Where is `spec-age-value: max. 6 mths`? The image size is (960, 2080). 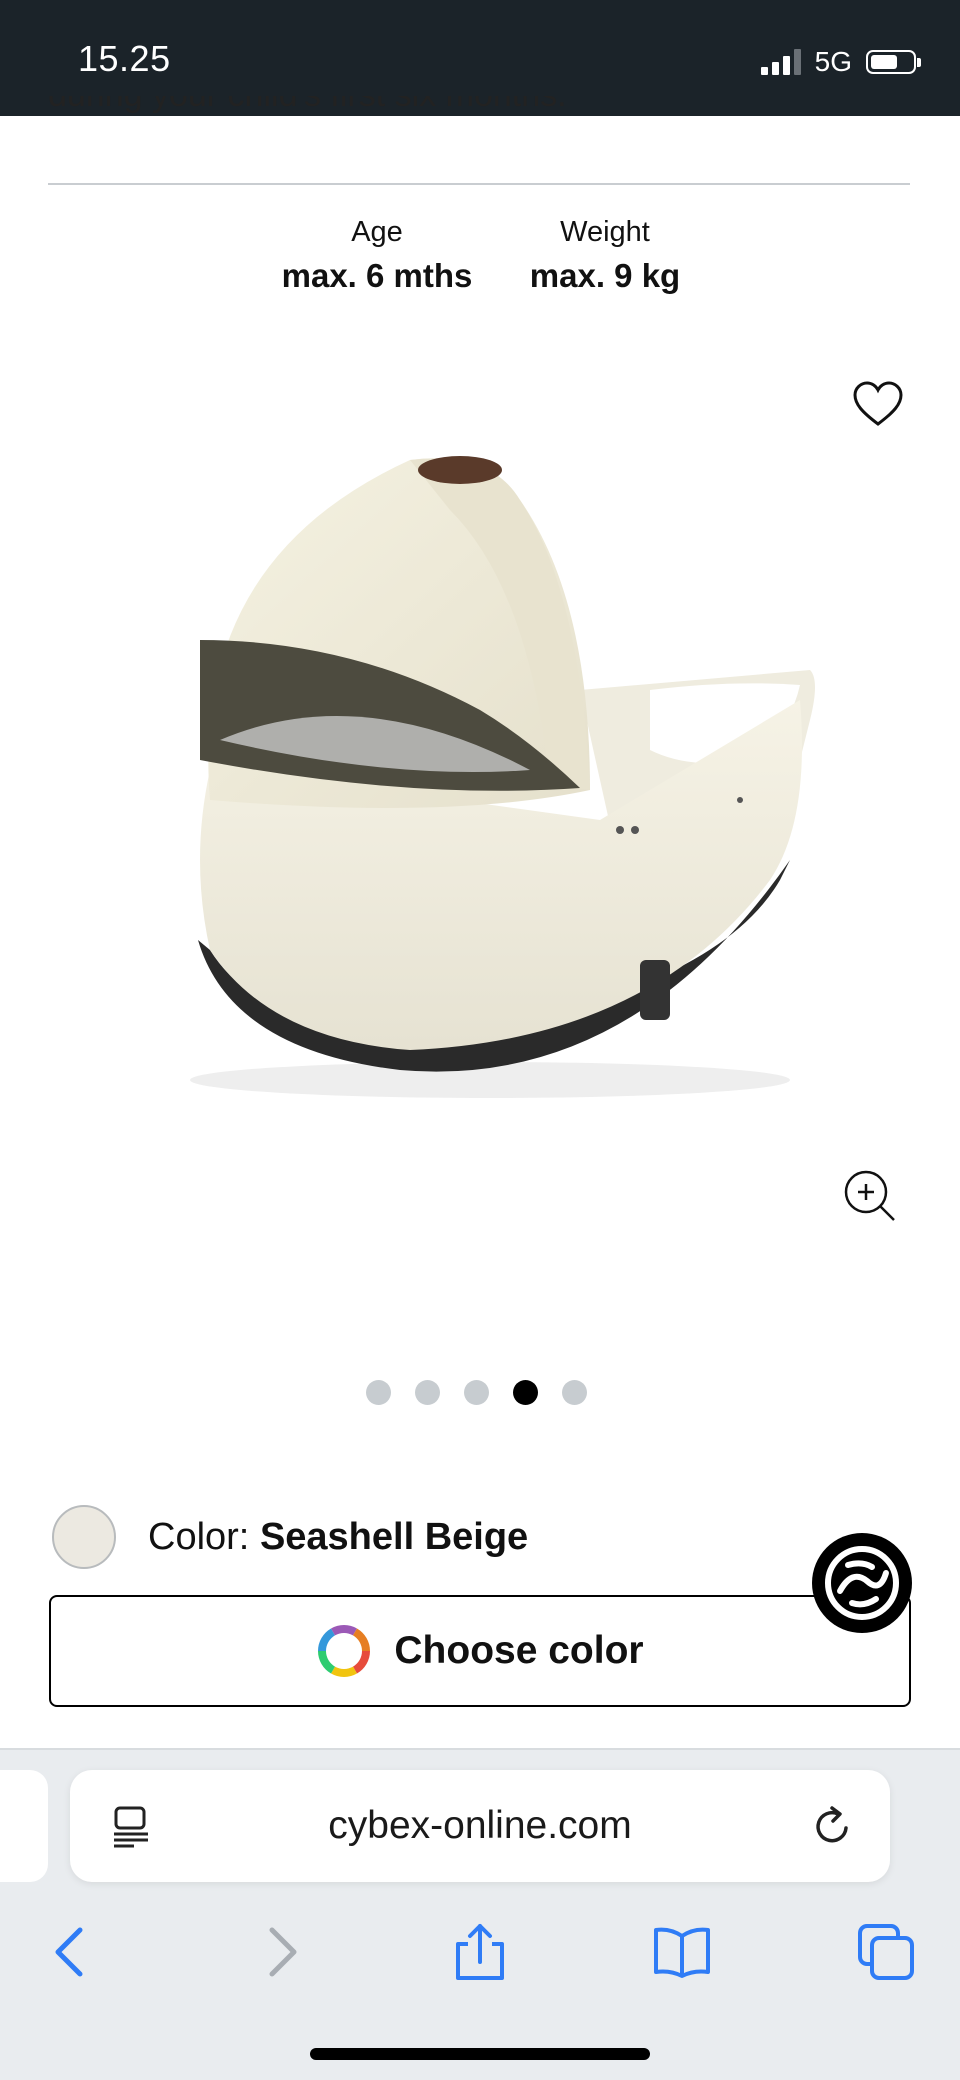 spec-age-value: max. 6 mths is located at coordinates (377, 275).